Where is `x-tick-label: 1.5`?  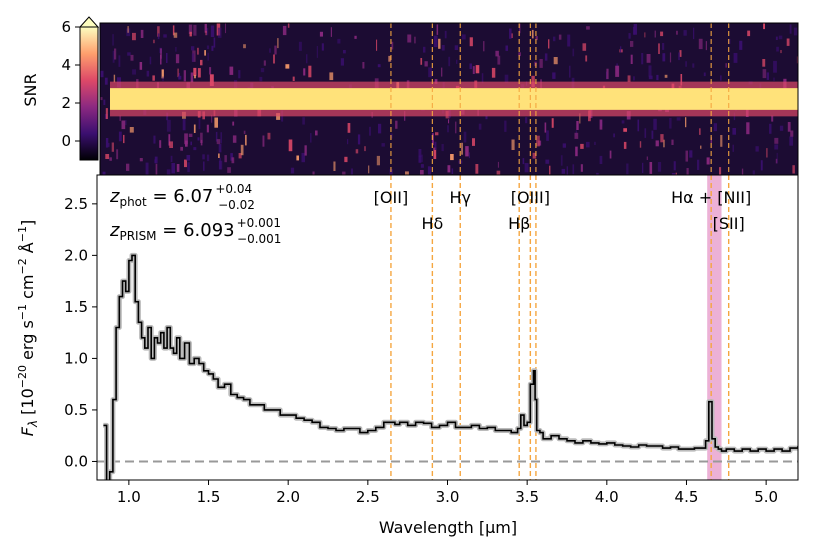
x-tick-label: 1.5 is located at coordinates (209, 497).